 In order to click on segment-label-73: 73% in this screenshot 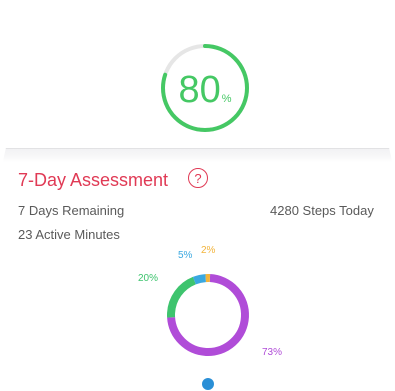, I will do `click(272, 352)`.